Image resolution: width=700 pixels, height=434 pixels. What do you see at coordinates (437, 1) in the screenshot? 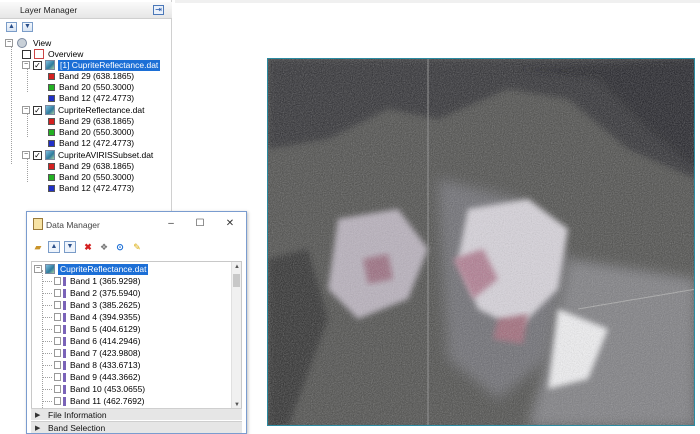
I see `view-top-strip` at bounding box center [437, 1].